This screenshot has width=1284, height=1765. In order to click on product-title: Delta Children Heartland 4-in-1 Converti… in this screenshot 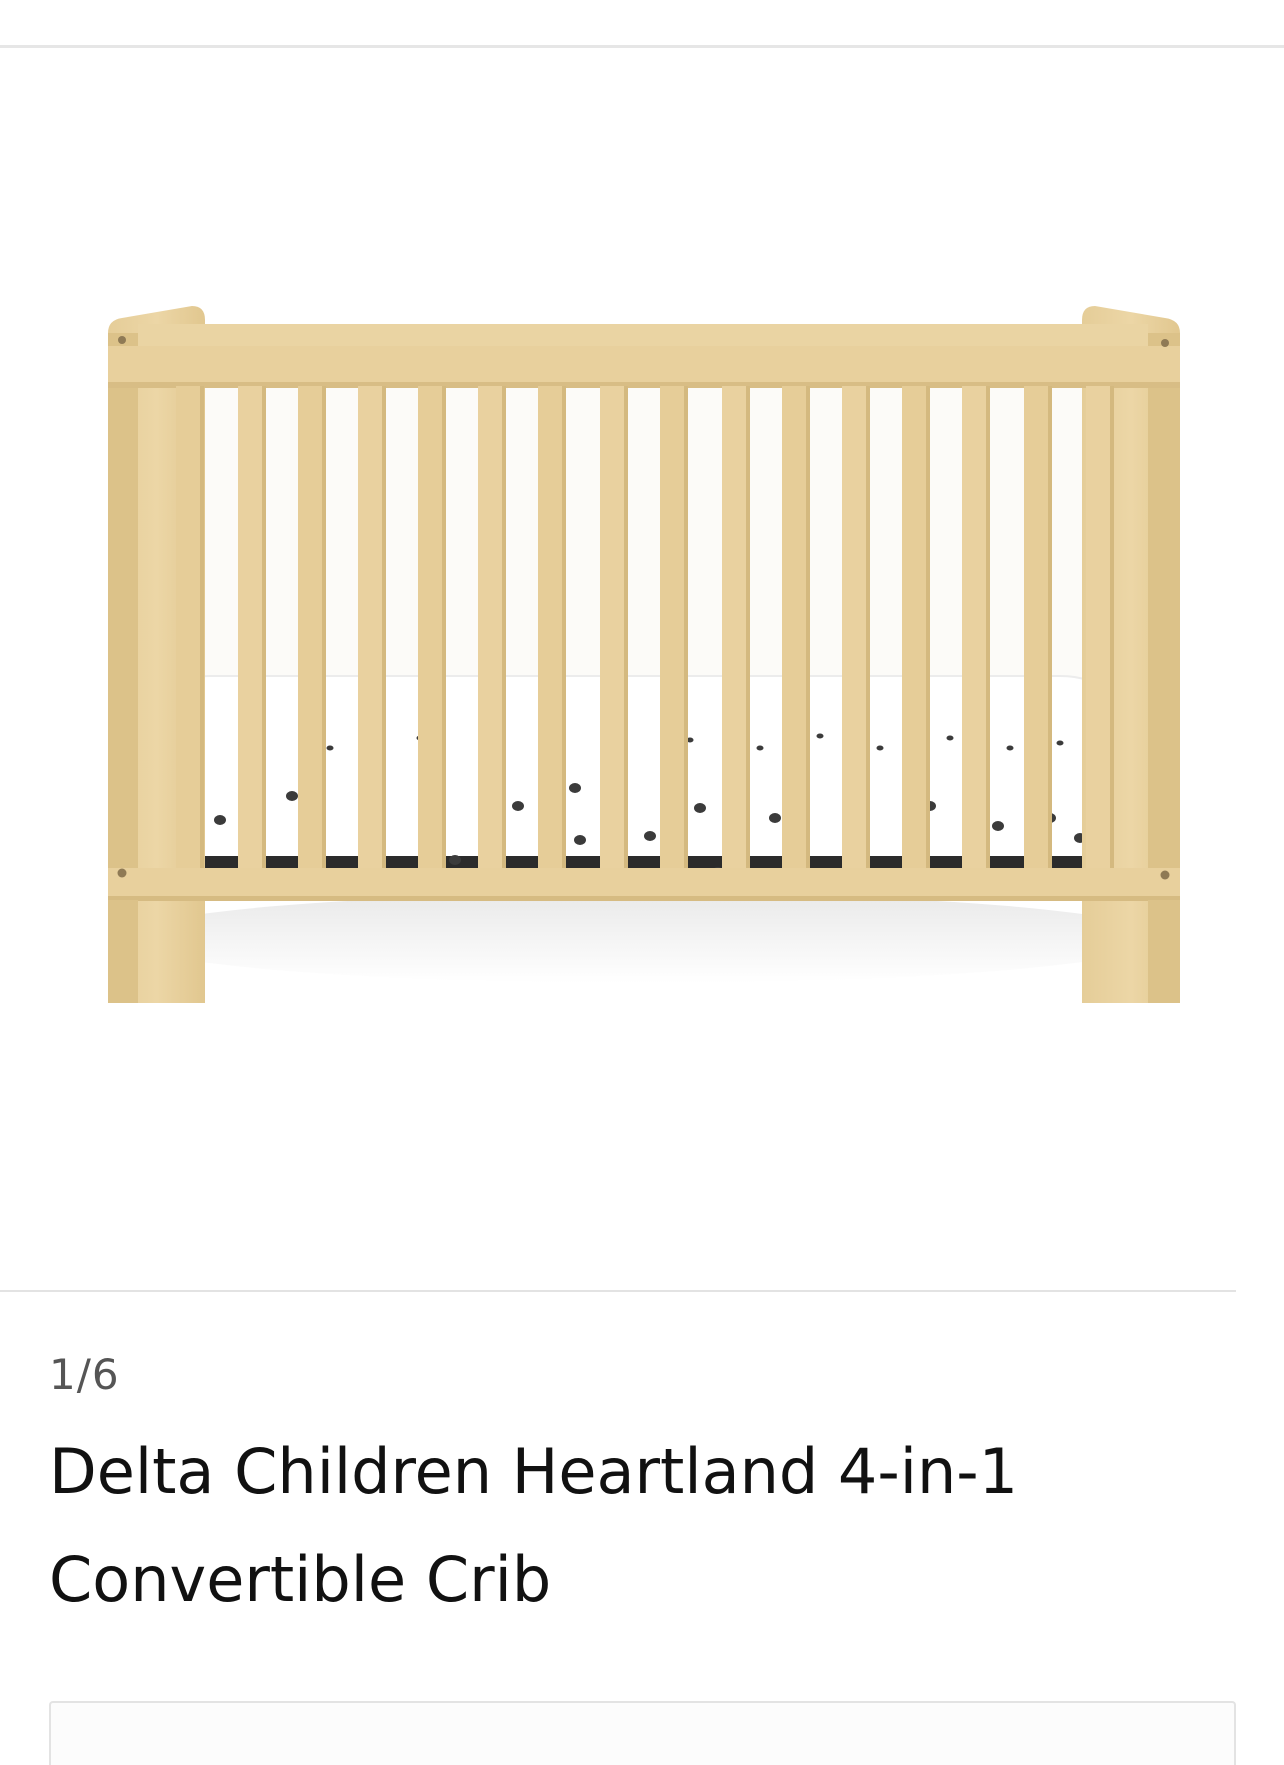, I will do `click(534, 1525)`.